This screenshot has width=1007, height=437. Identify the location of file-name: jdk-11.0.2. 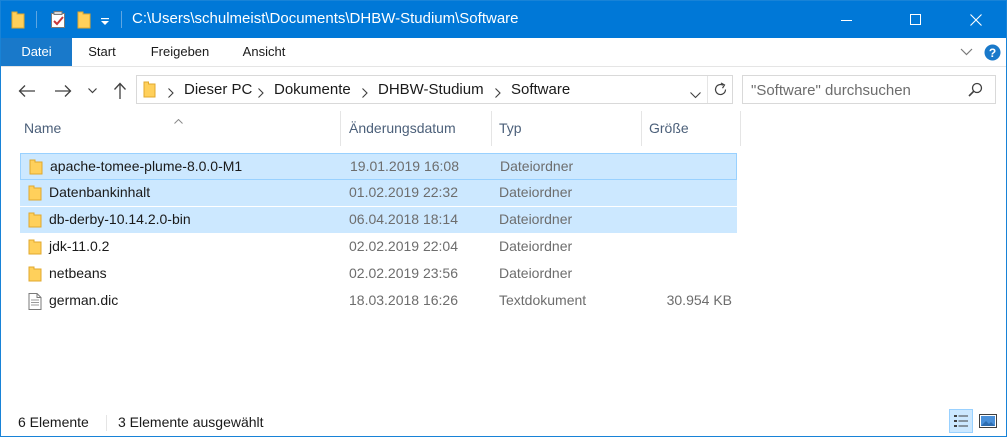
(79, 246).